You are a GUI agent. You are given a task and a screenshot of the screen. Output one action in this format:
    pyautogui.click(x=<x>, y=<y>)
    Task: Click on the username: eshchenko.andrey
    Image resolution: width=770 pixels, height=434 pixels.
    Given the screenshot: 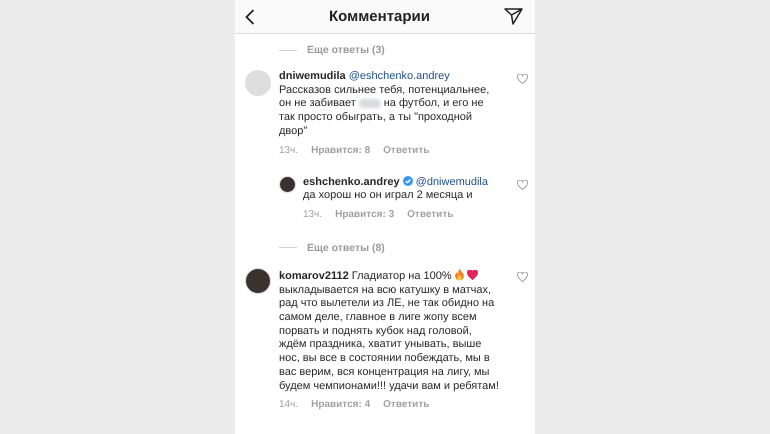 What is the action you would take?
    pyautogui.click(x=351, y=182)
    